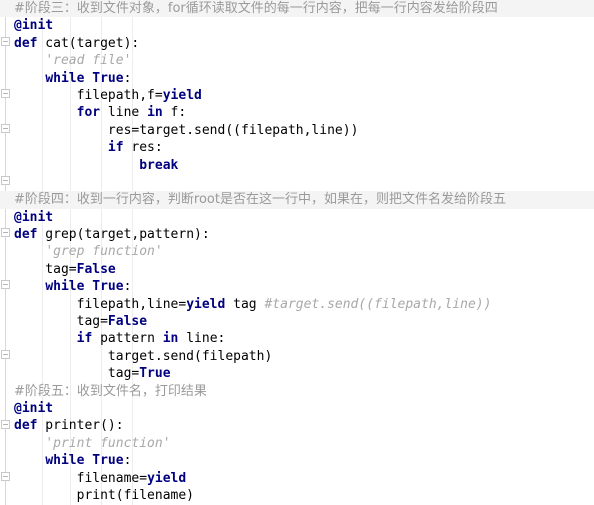 This screenshot has width=594, height=505. Describe the element at coordinates (108, 443) in the screenshot. I see `code-token: 'print function'` at that location.